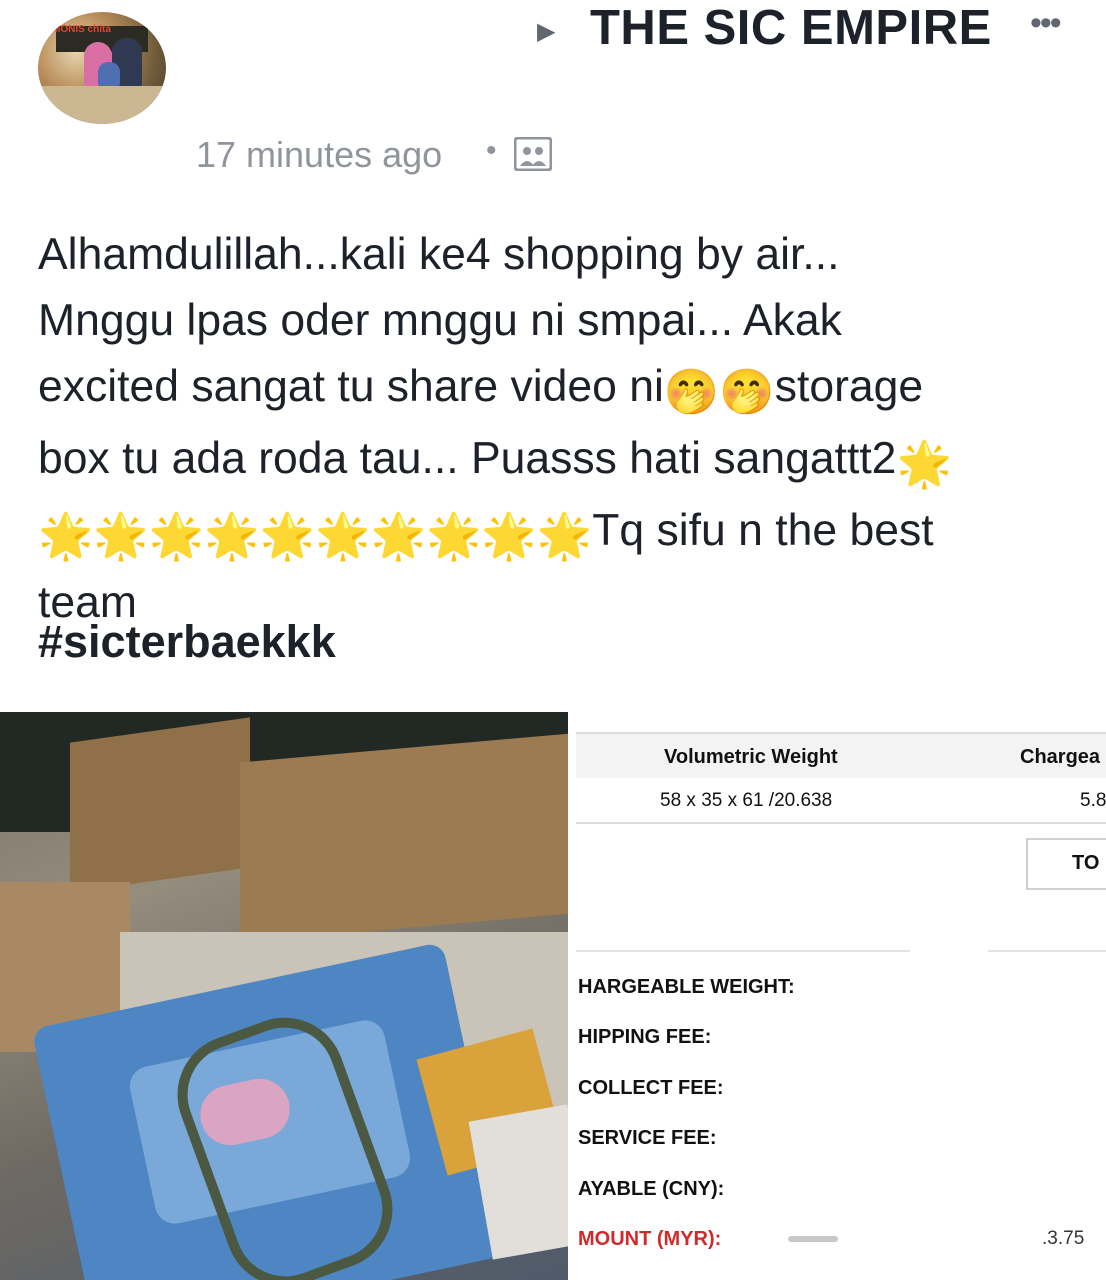 The height and width of the screenshot is (1280, 1106). What do you see at coordinates (1093, 800) in the screenshot?
I see `receipt-chargeable-value: 5.8` at bounding box center [1093, 800].